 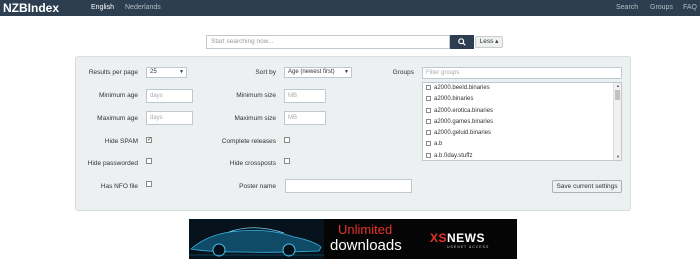 What do you see at coordinates (265, 72) in the screenshot?
I see `sort-by-label: Sort by` at bounding box center [265, 72].